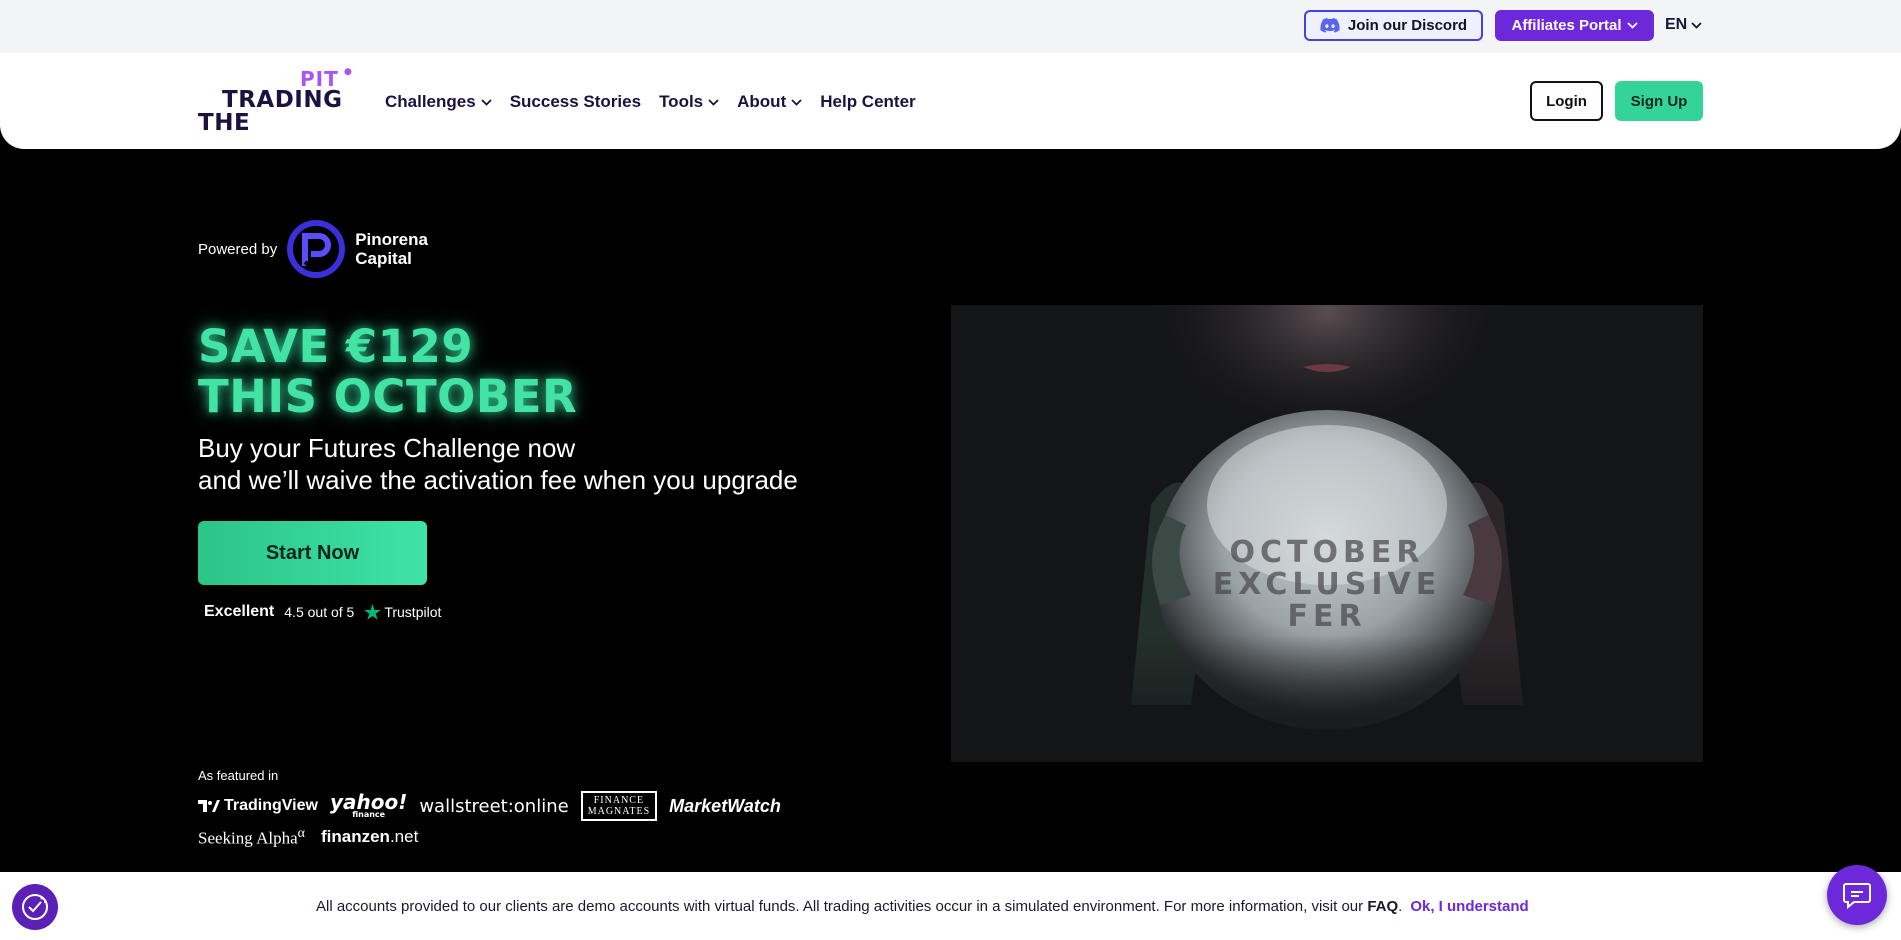 The width and height of the screenshot is (1901, 940). Describe the element at coordinates (391, 239) in the screenshot. I see `partner-name-line1: Pinorena` at that location.